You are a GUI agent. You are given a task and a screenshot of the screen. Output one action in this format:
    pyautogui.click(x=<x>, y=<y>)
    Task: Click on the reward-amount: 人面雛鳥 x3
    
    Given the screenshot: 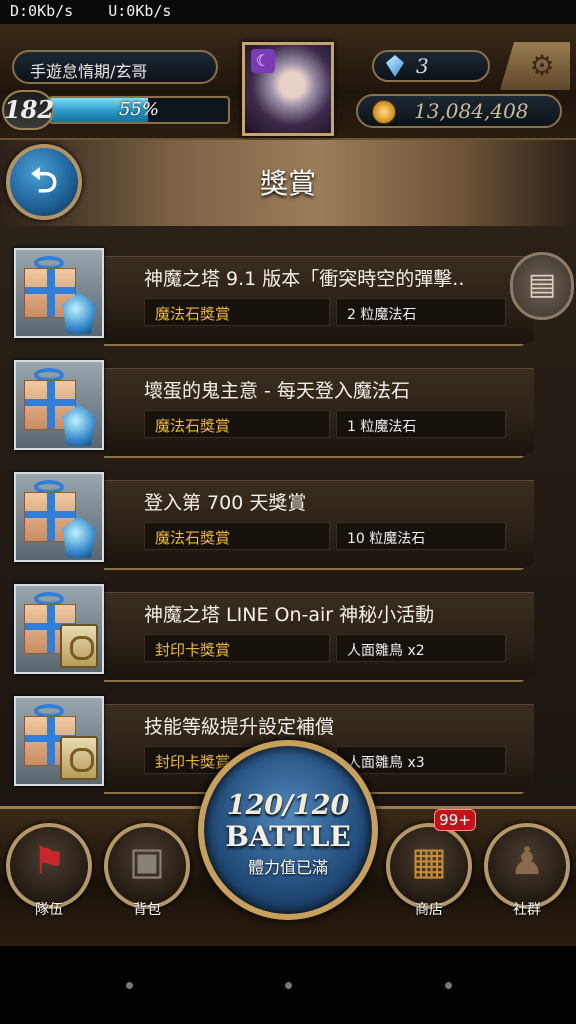 What is the action you would take?
    pyautogui.click(x=421, y=760)
    